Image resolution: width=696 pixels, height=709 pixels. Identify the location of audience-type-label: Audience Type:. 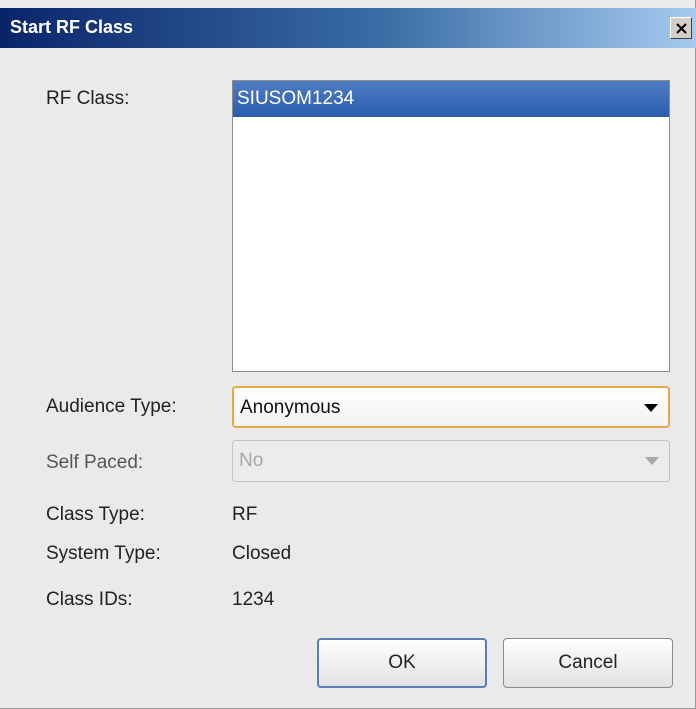
(111, 406).